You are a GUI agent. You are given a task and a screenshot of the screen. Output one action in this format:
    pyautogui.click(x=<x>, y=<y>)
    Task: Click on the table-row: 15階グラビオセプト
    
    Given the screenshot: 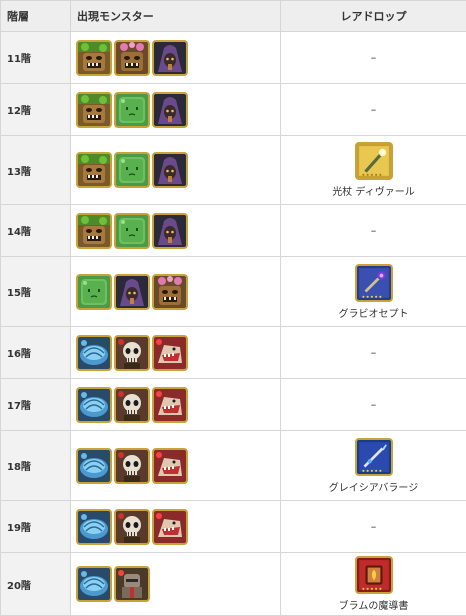 What is the action you would take?
    pyautogui.click(x=233, y=292)
    